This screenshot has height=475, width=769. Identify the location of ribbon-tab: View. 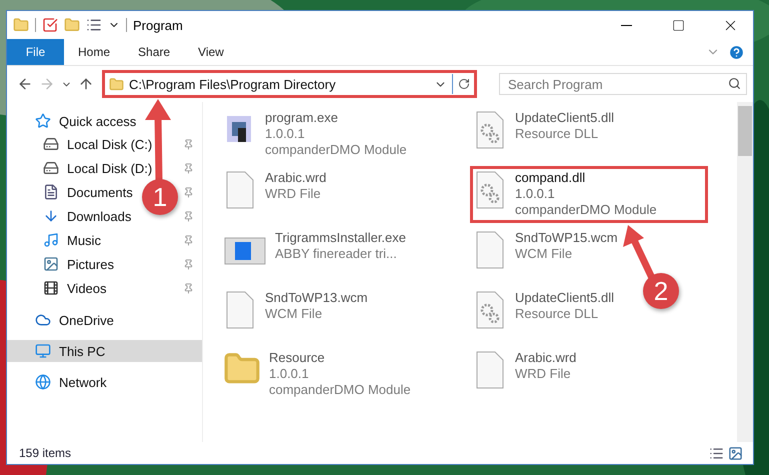
(211, 52).